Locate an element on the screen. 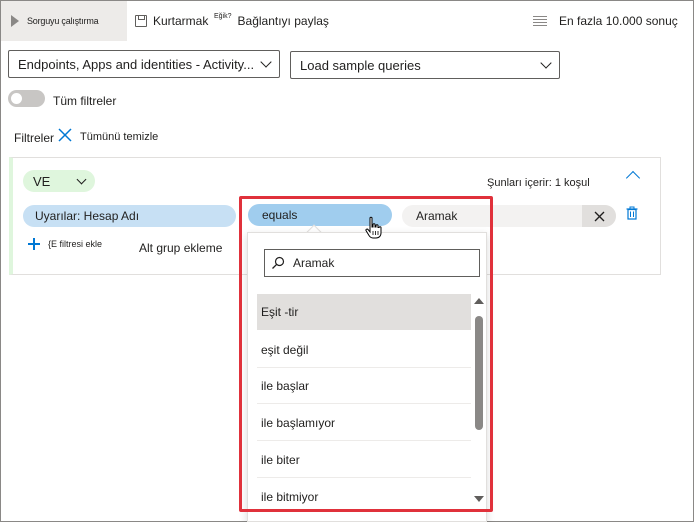  add-subgroup-button: Alt grup ekleme is located at coordinates (180, 248).